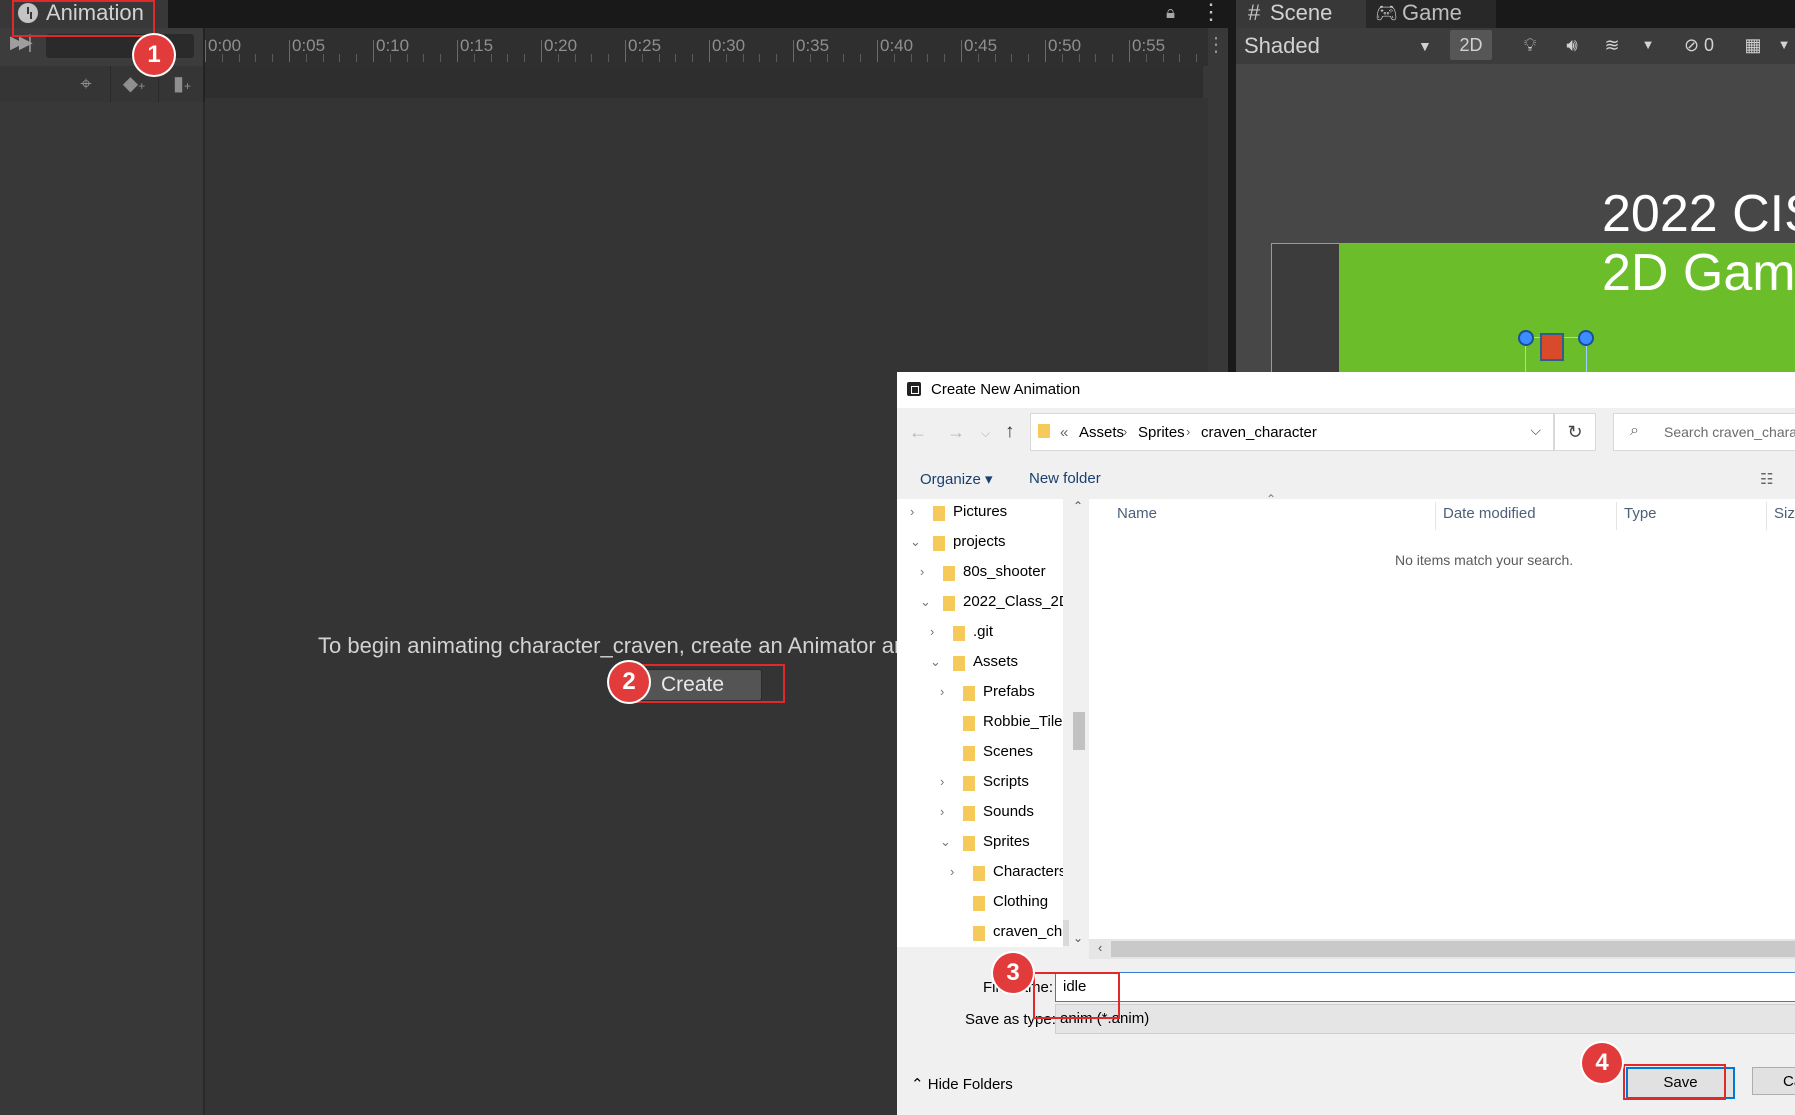 The width and height of the screenshot is (1795, 1115). I want to click on add-event-icon: ▮+, so click(182, 84).